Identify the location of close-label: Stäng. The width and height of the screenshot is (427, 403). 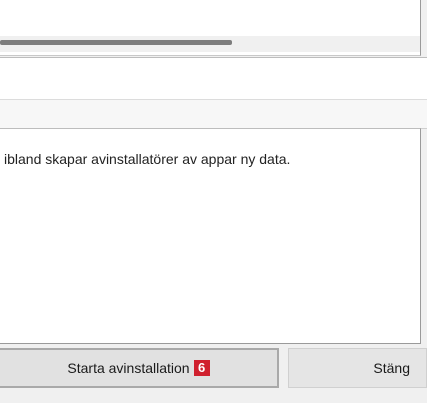
(391, 368).